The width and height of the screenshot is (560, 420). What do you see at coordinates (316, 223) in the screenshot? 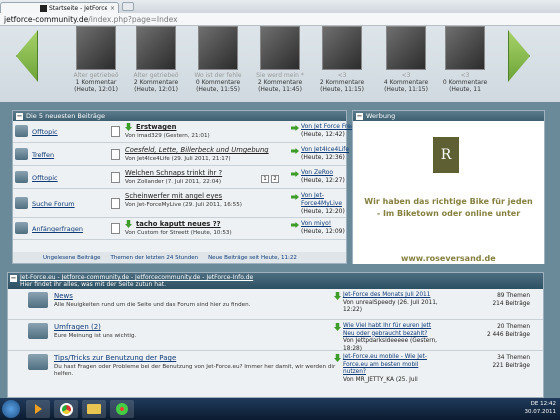
I see `last-post-author: Von miyo!` at bounding box center [316, 223].